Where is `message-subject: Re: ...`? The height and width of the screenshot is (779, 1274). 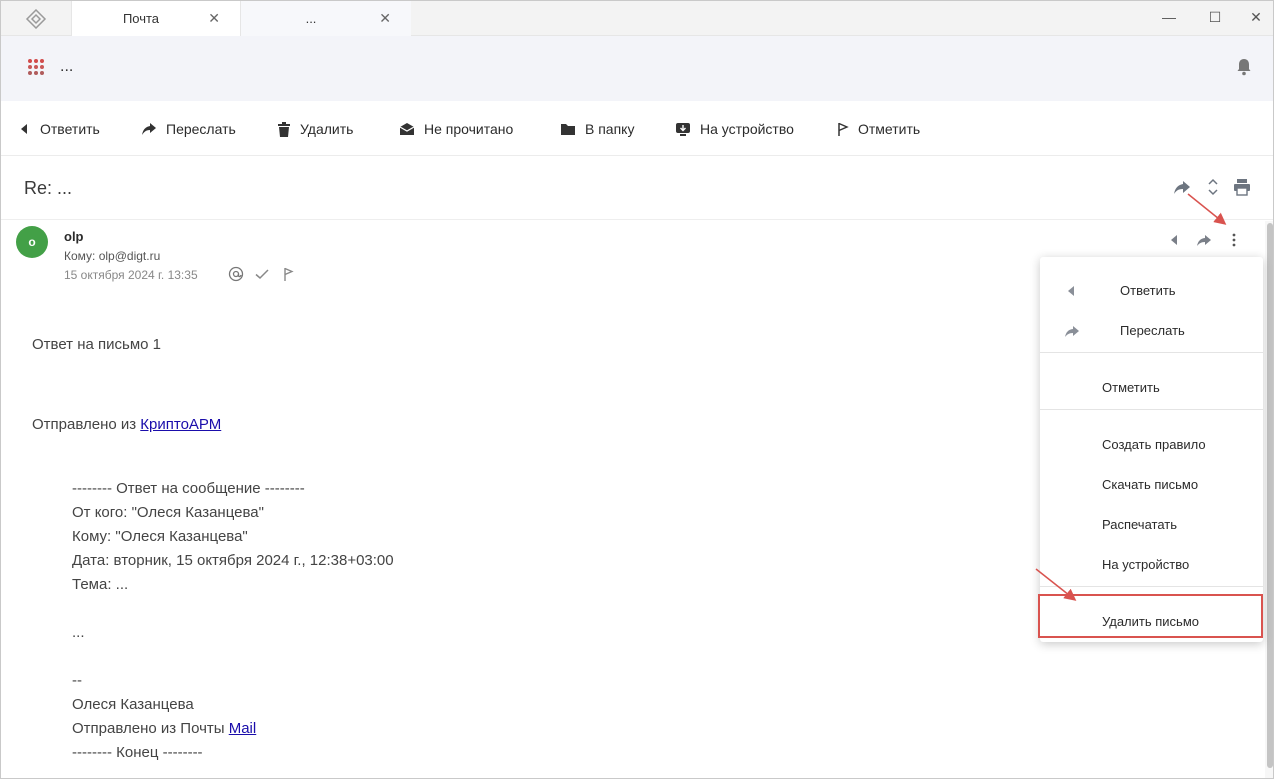
message-subject: Re: ... is located at coordinates (48, 188).